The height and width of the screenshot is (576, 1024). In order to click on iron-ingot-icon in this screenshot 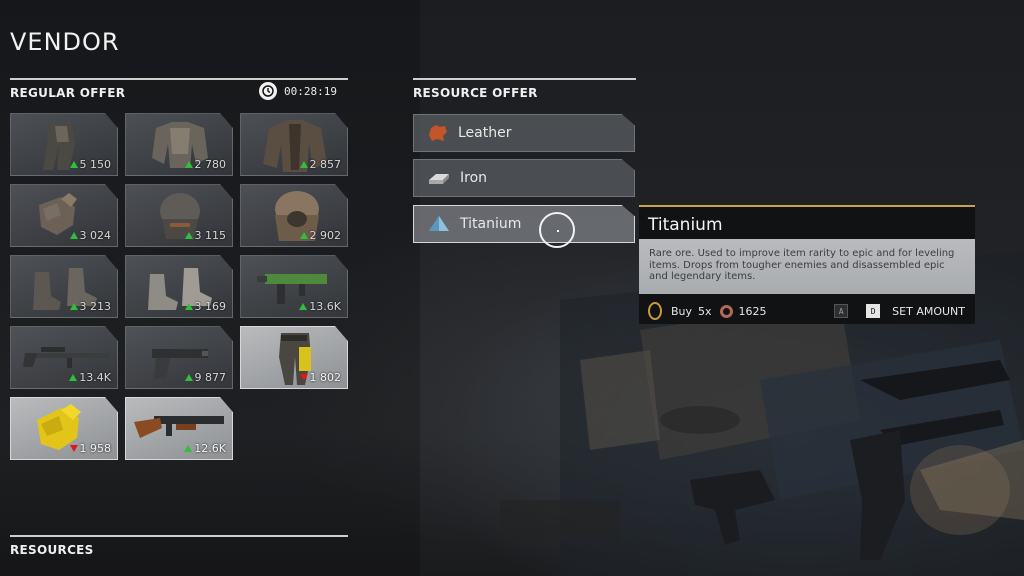, I will do `click(439, 179)`.